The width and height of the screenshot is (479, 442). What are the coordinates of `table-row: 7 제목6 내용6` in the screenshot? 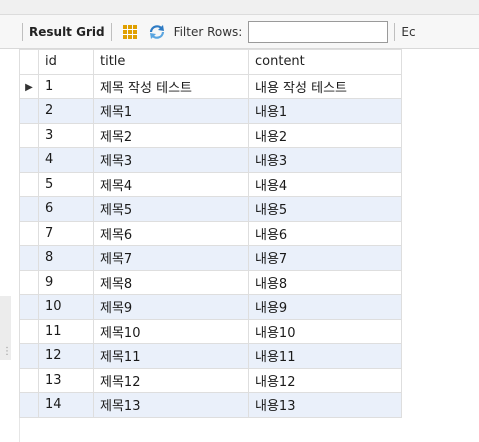 It's located at (210, 233).